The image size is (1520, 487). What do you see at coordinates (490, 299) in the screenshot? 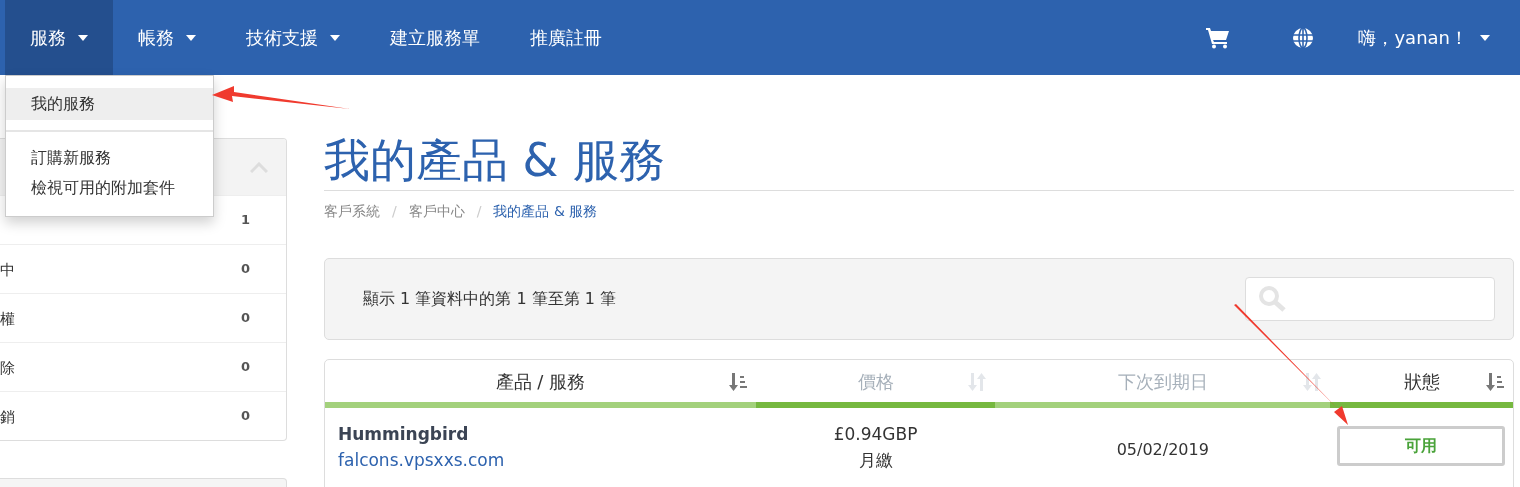
I see `record-count-text: 顯示 1 筆資料中的第 1 筆至第 1 筆` at bounding box center [490, 299].